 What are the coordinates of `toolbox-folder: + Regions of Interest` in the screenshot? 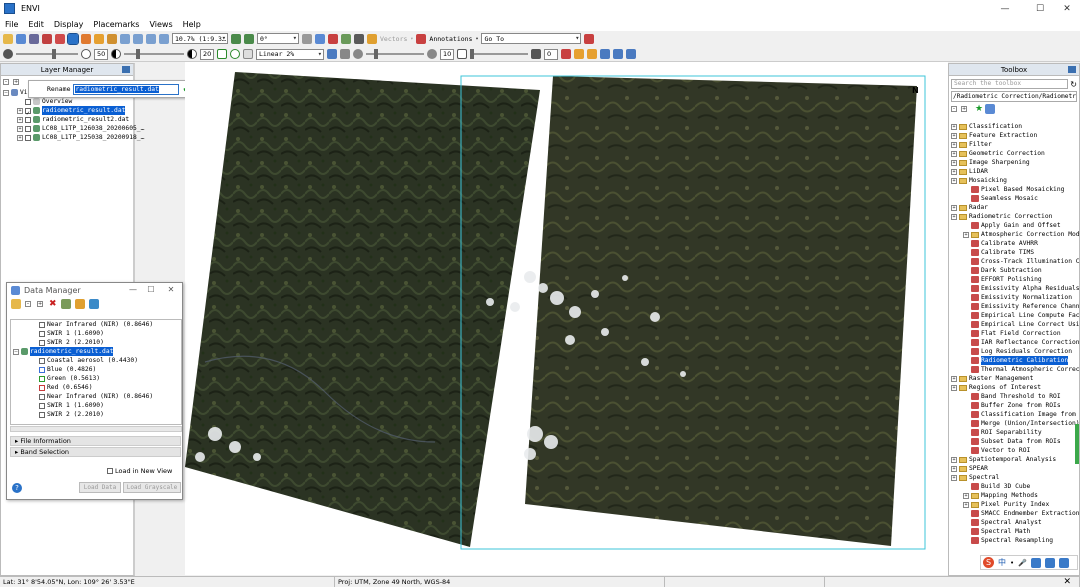 It's located at (1015, 387).